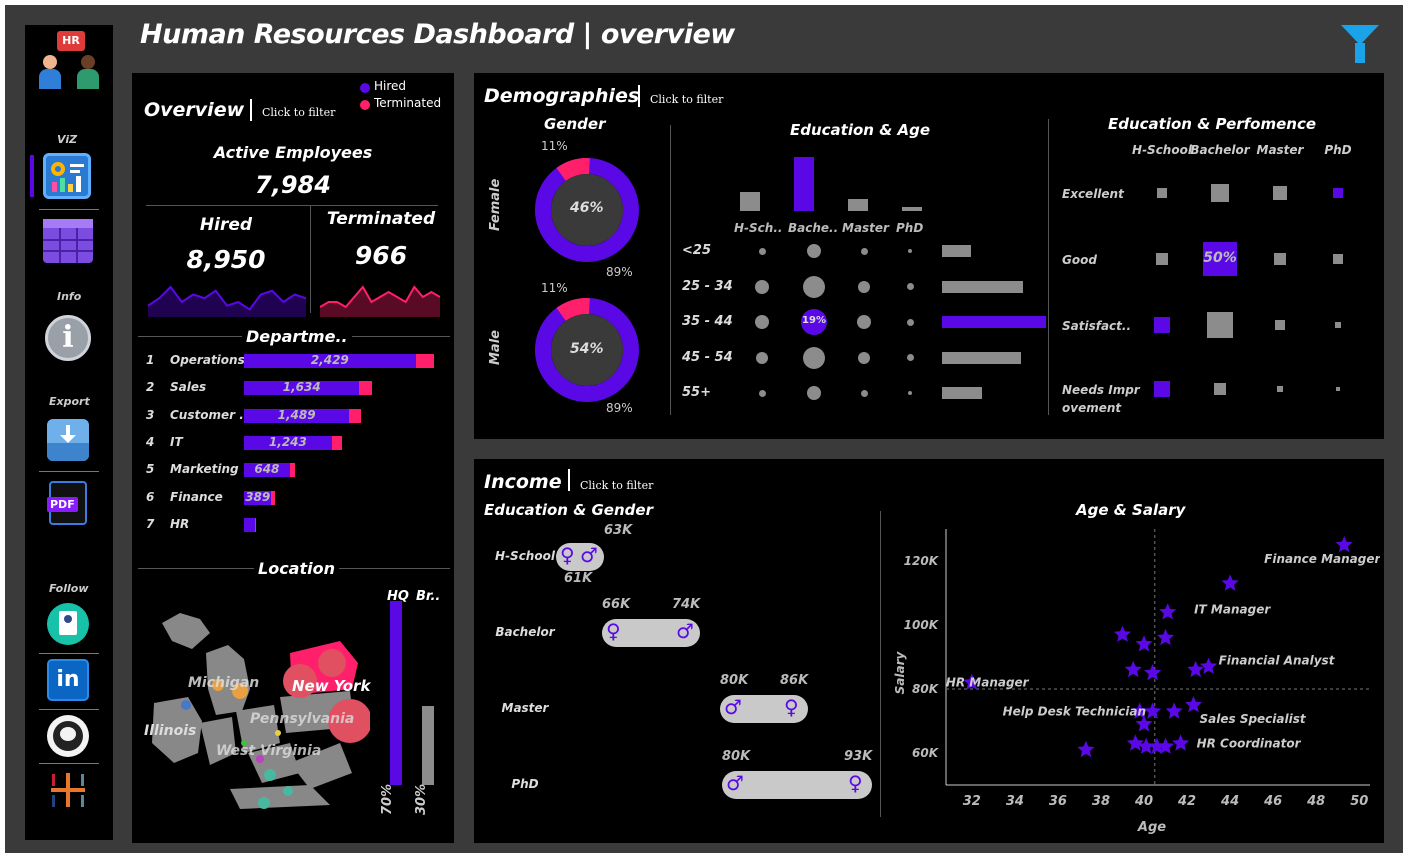 This screenshot has height=858, width=1407. Describe the element at coordinates (170, 731) in the screenshot. I see `state-label-illinois: Illinois` at that location.